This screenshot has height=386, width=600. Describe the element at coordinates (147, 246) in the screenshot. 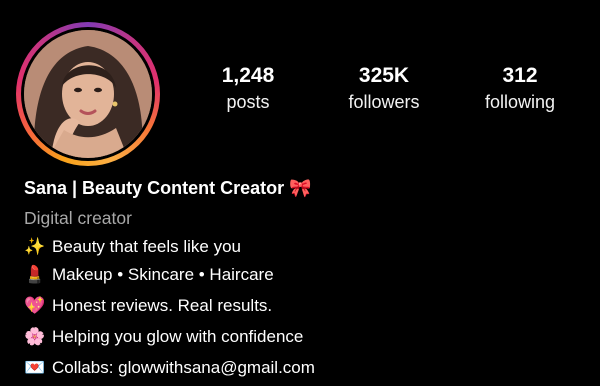

I see `bio-text: Beauty that feels like you` at that location.